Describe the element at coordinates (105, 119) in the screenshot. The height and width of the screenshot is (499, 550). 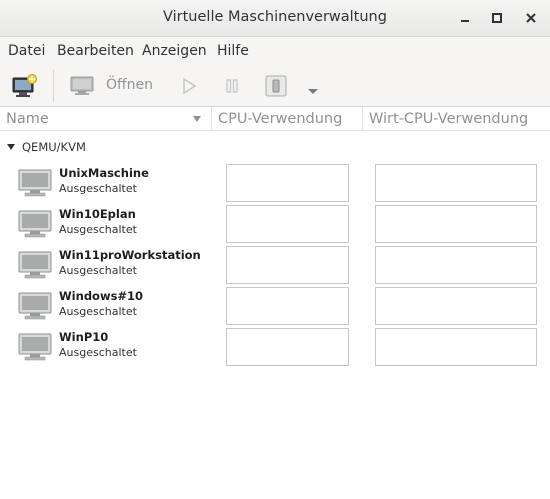
I see `column-name: Name` at that location.